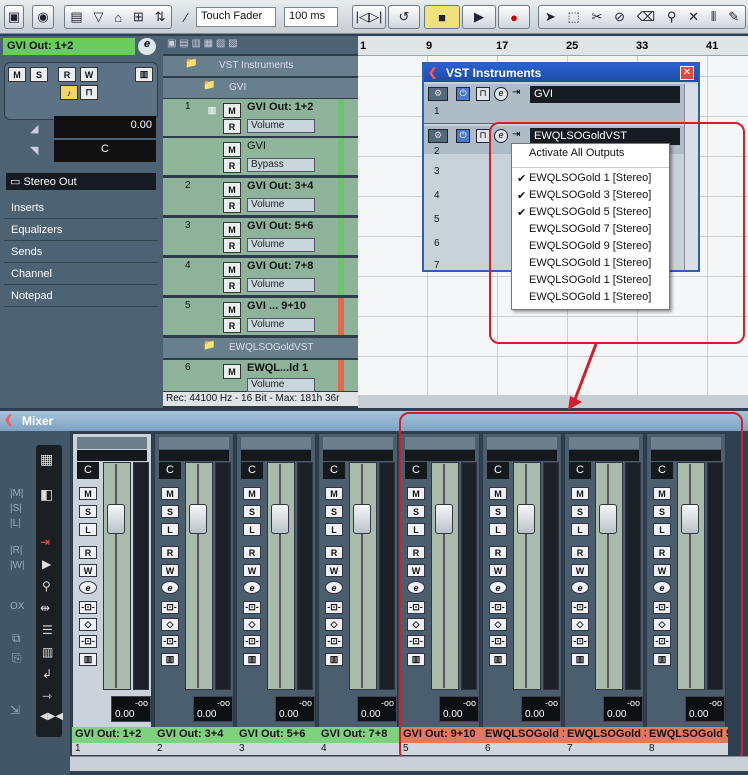  I want to click on output-bus-icon: ◀▶◀, so click(51, 716).